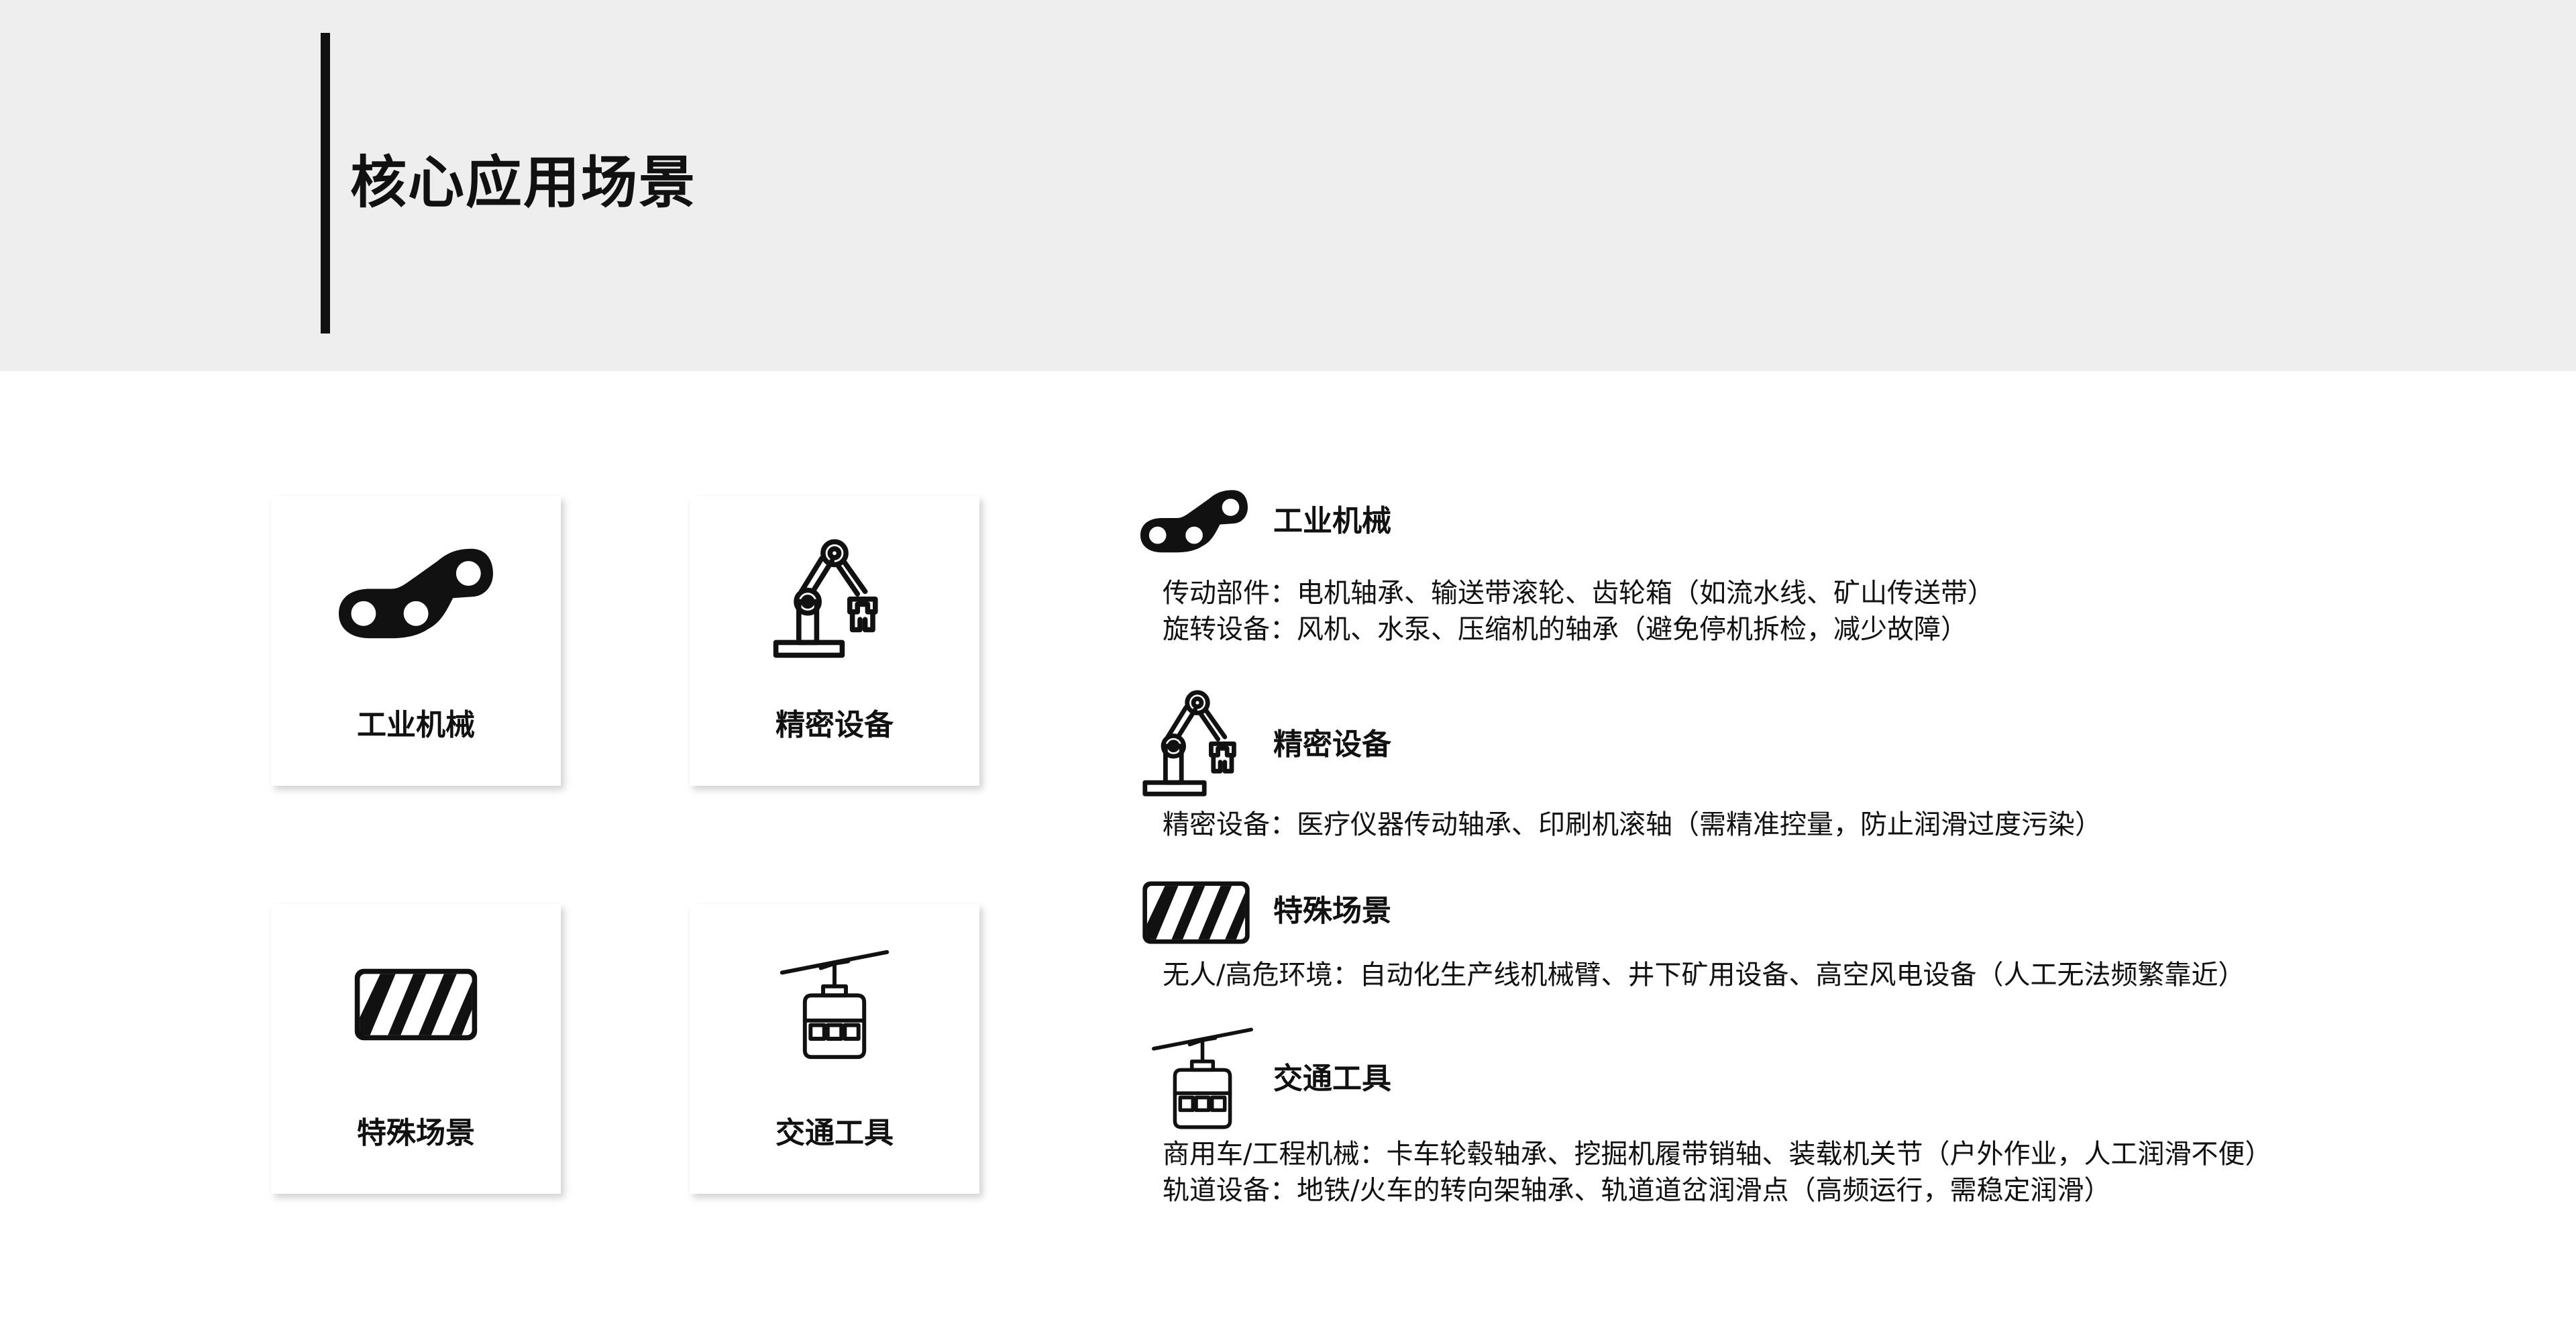  Describe the element at coordinates (523, 182) in the screenshot. I see `page-title: 核心应用场景` at that location.